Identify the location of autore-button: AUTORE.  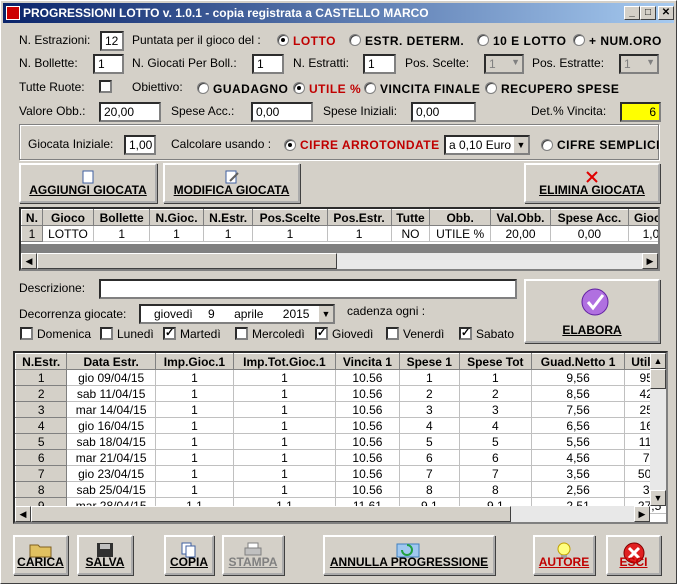
(564, 555).